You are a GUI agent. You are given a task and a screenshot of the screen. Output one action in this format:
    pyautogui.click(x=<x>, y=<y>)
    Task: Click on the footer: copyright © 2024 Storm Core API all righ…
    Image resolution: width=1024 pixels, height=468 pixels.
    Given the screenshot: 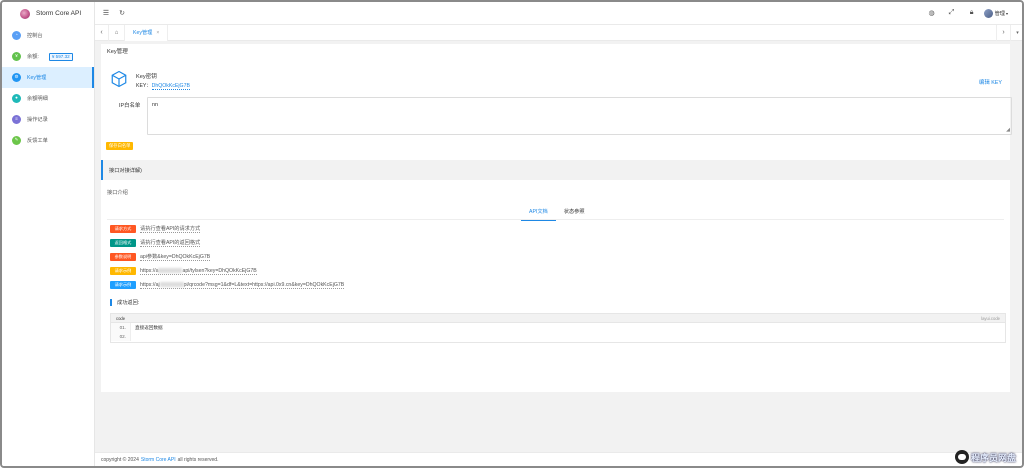 What is the action you would take?
    pyautogui.click(x=558, y=459)
    